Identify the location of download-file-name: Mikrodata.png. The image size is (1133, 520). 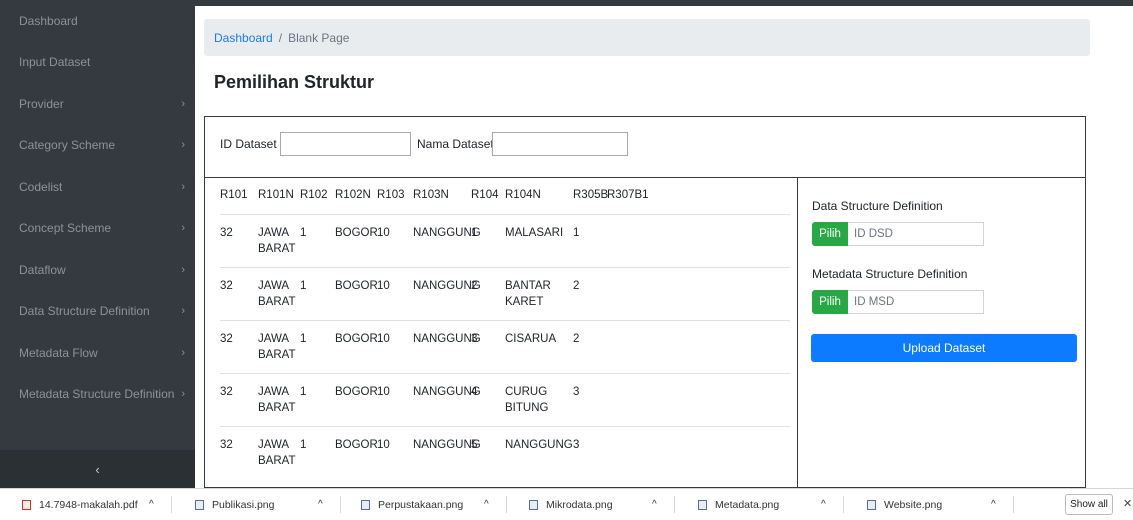
(579, 504).